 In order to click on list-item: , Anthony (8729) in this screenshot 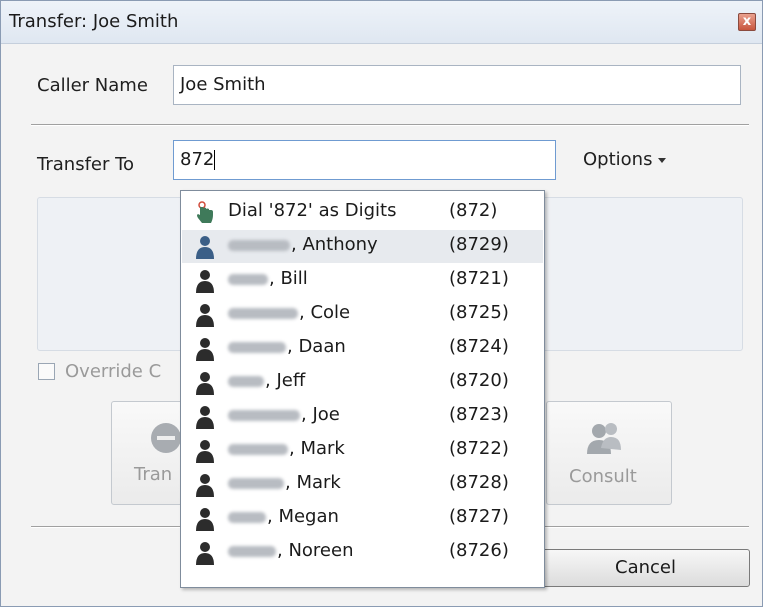, I will do `click(362, 246)`.